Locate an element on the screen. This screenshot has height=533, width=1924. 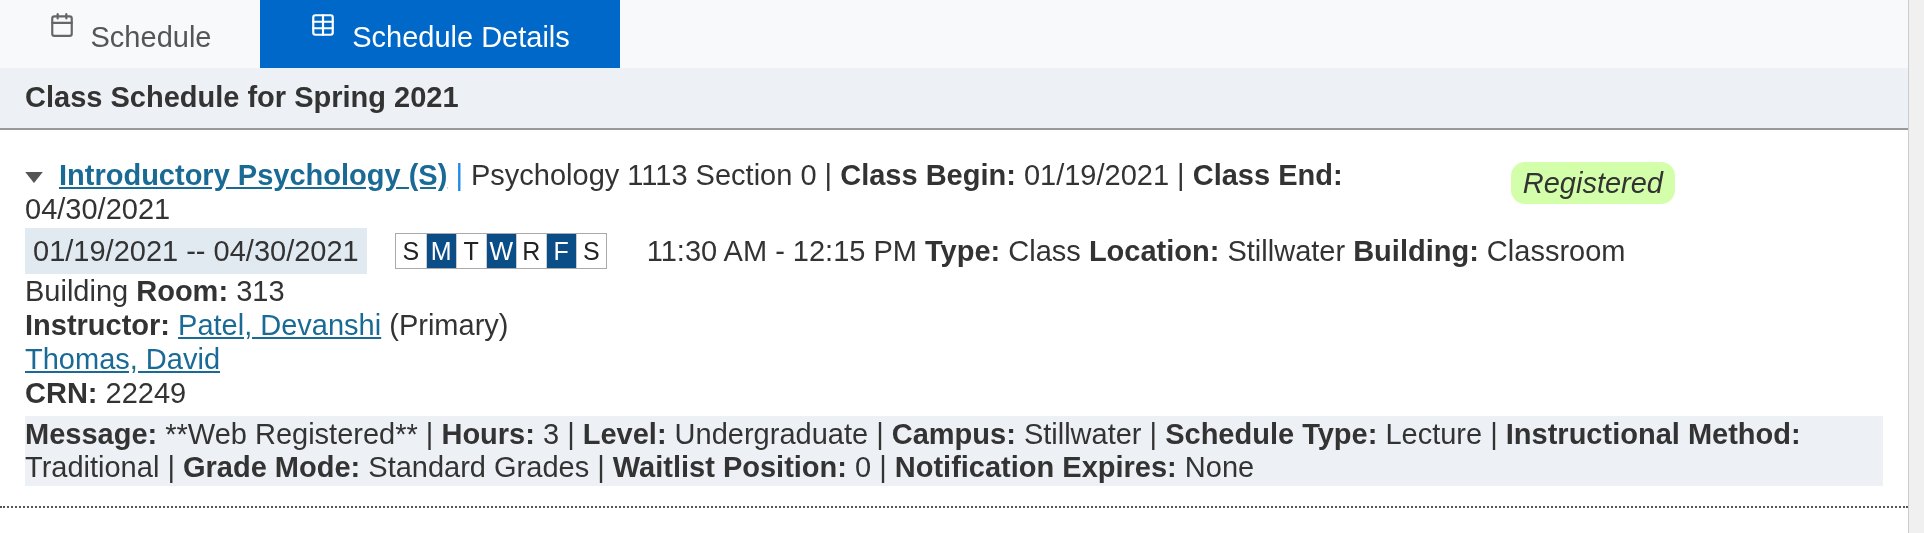
weekday: M is located at coordinates (440, 251).